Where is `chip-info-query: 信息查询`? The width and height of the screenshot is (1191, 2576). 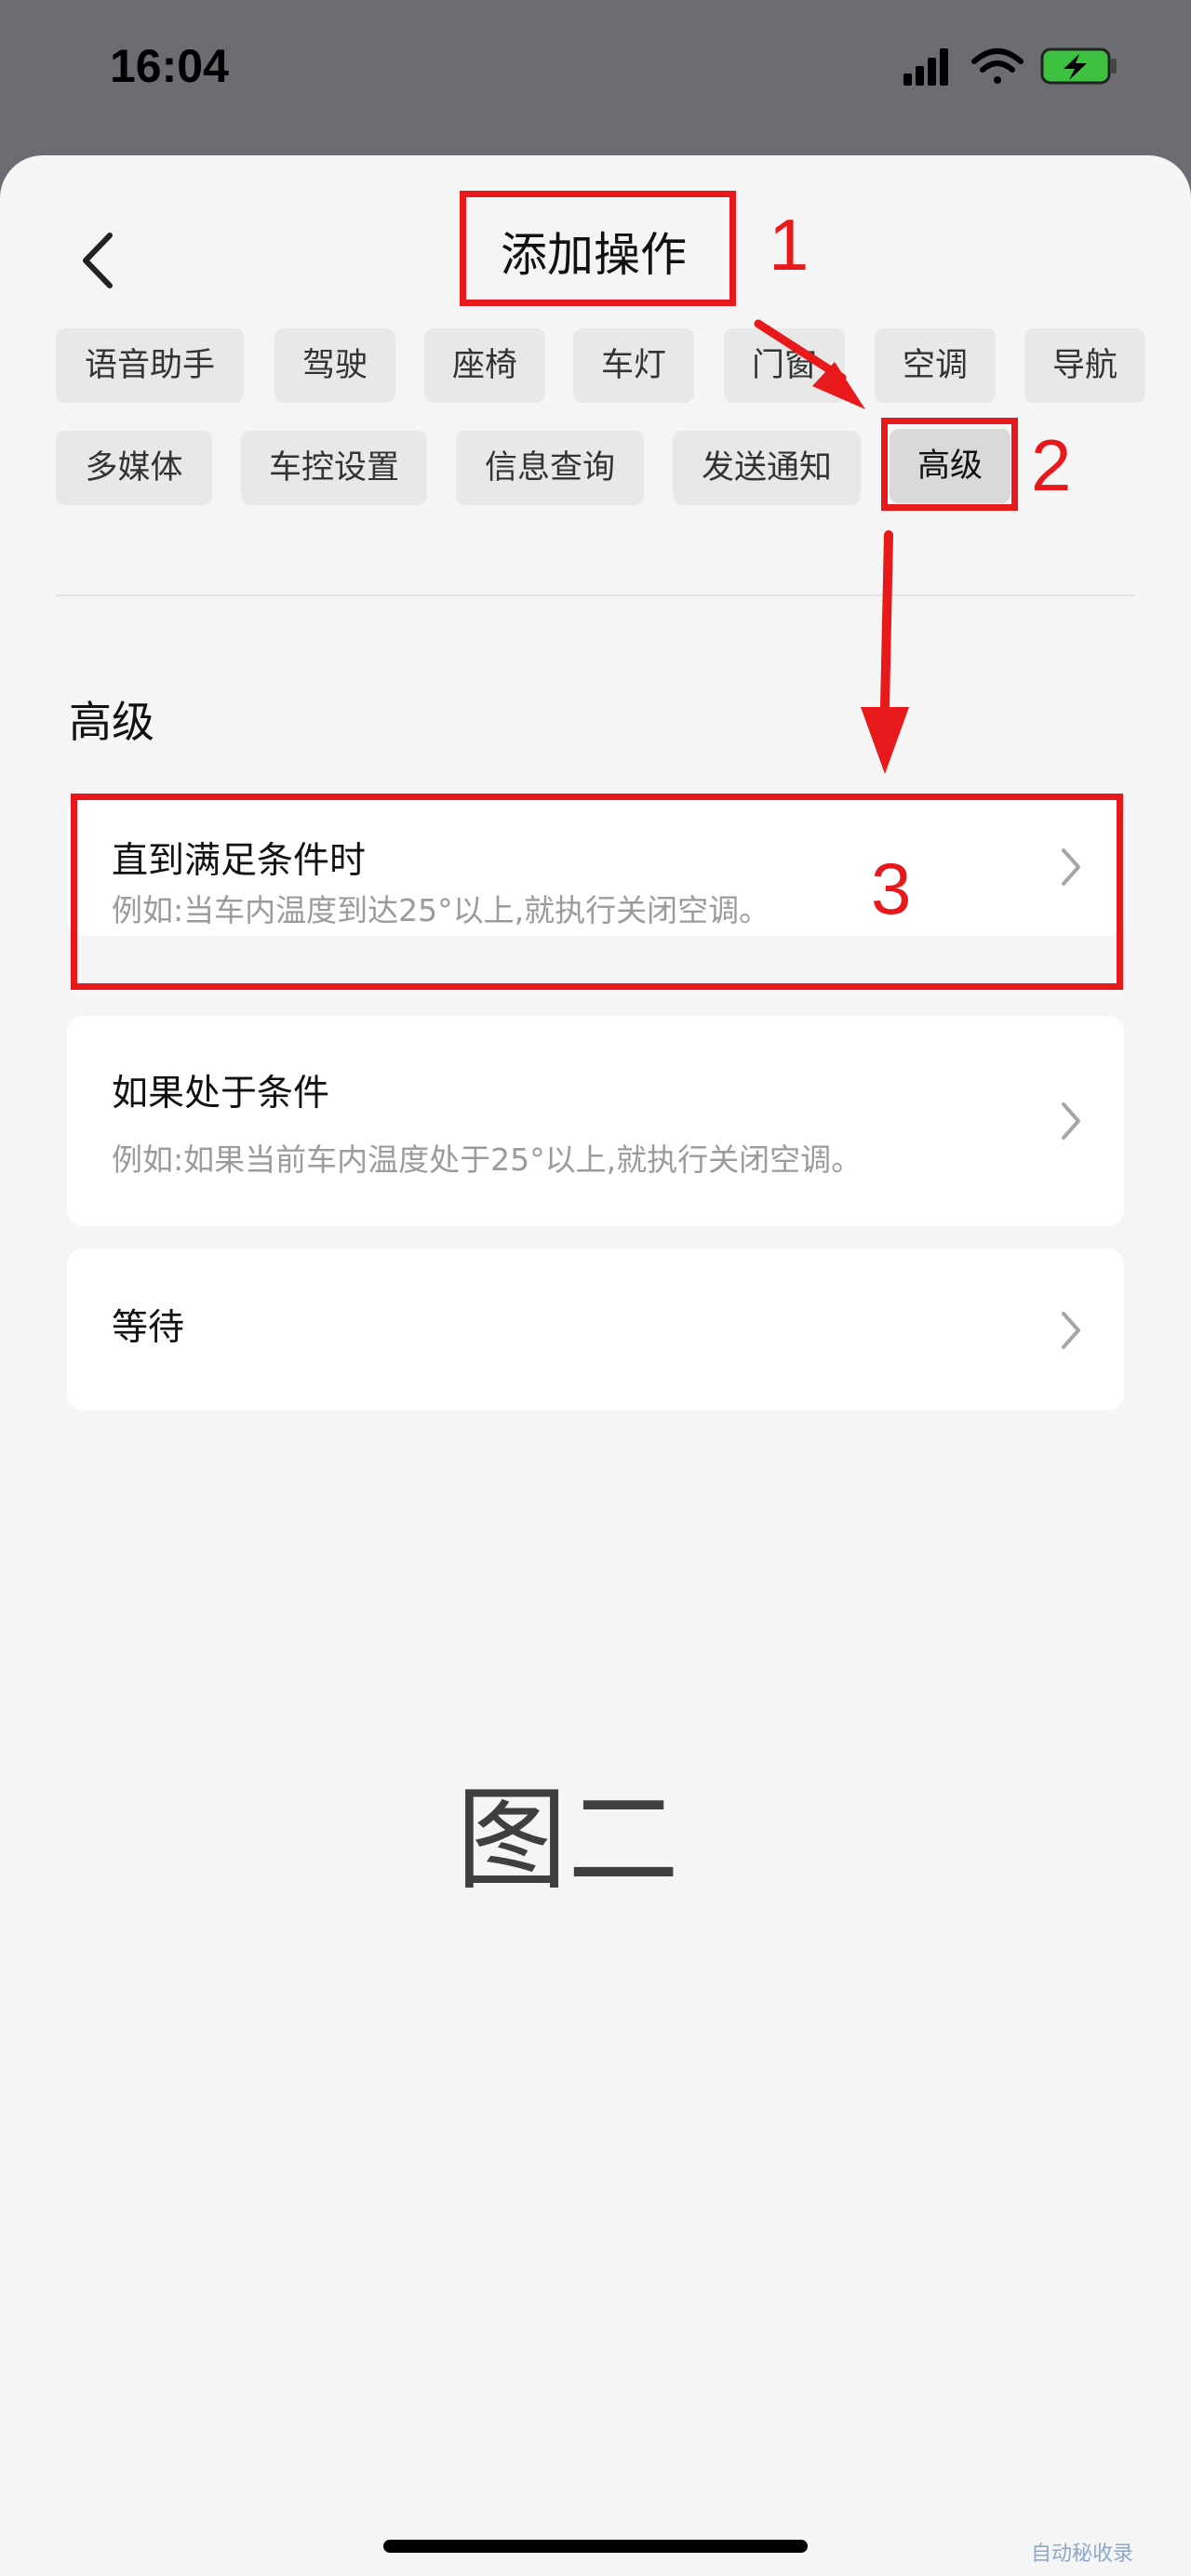 chip-info-query: 信息查询 is located at coordinates (550, 468).